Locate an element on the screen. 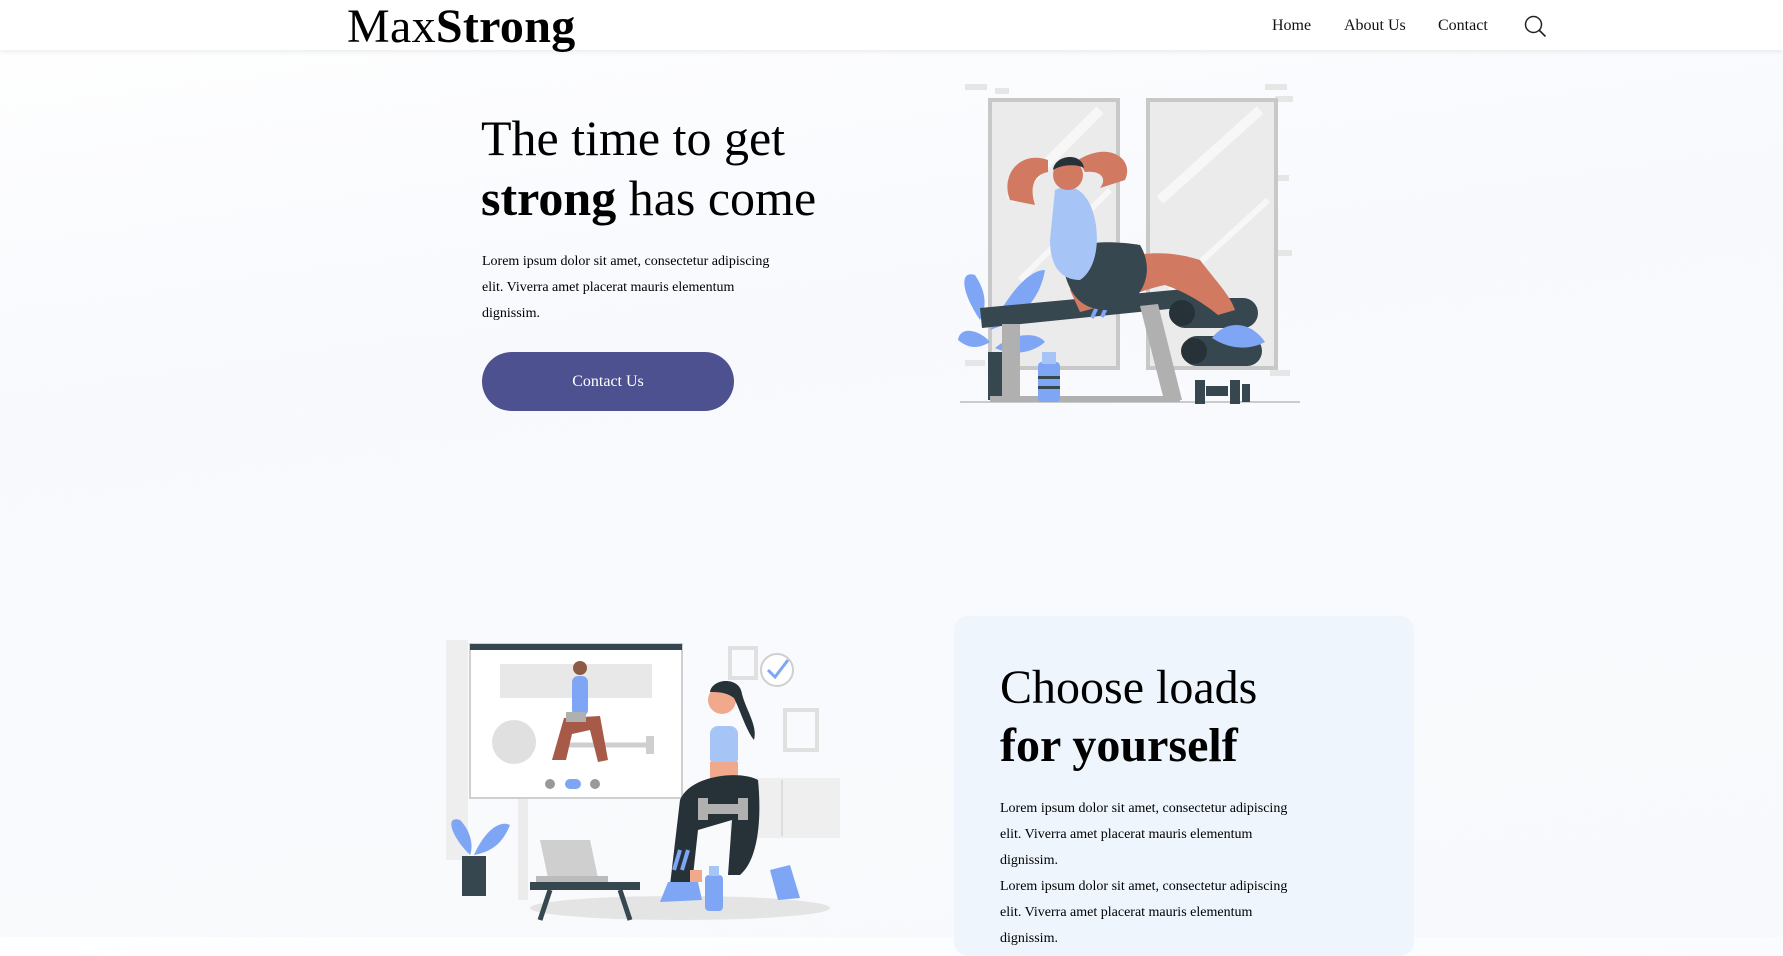 This screenshot has width=1783, height=956. navbar: MaxStrong Home About Us Contact is located at coordinates (891, 26).